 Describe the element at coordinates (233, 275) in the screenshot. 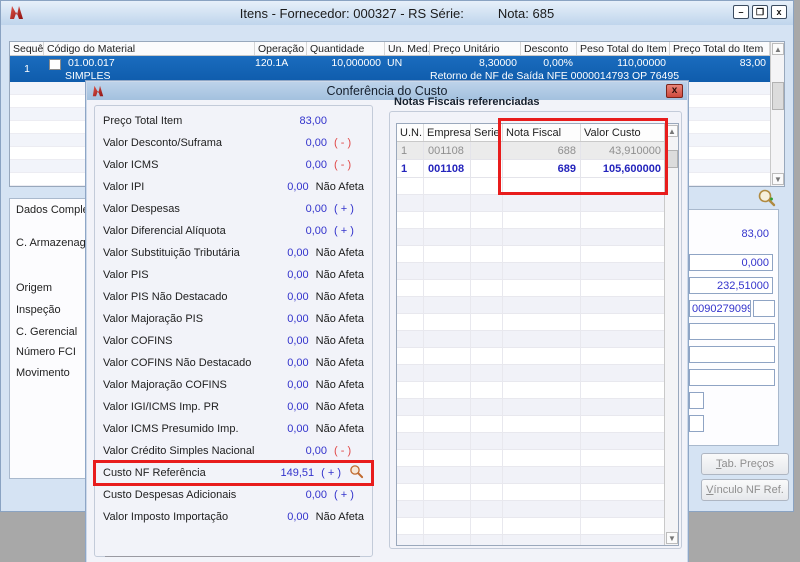

I see `cost-row: Valor PIS 0,00 Não Afeta` at that location.